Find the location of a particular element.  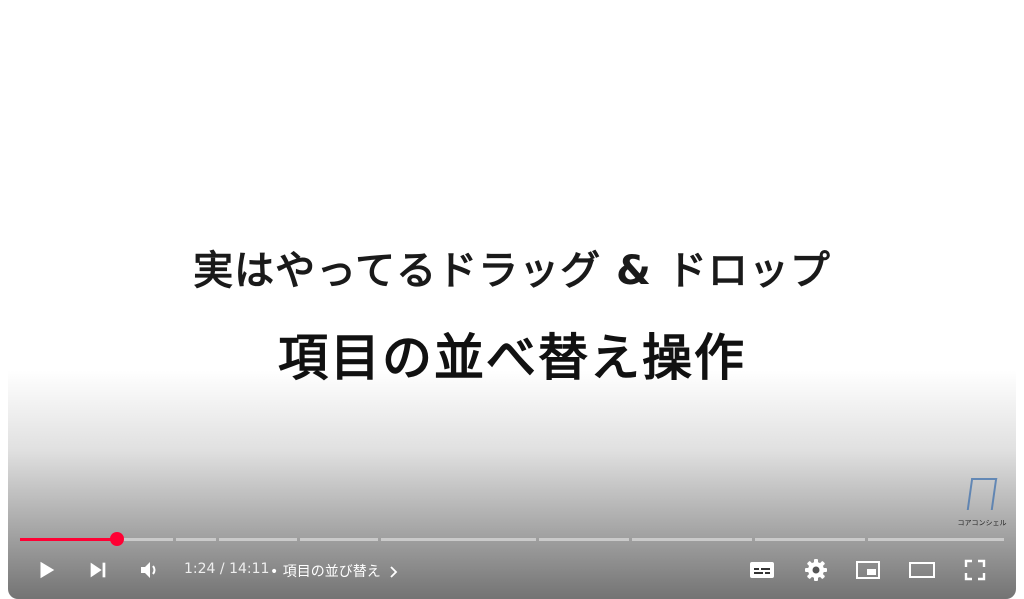

play-button is located at coordinates (46, 570).